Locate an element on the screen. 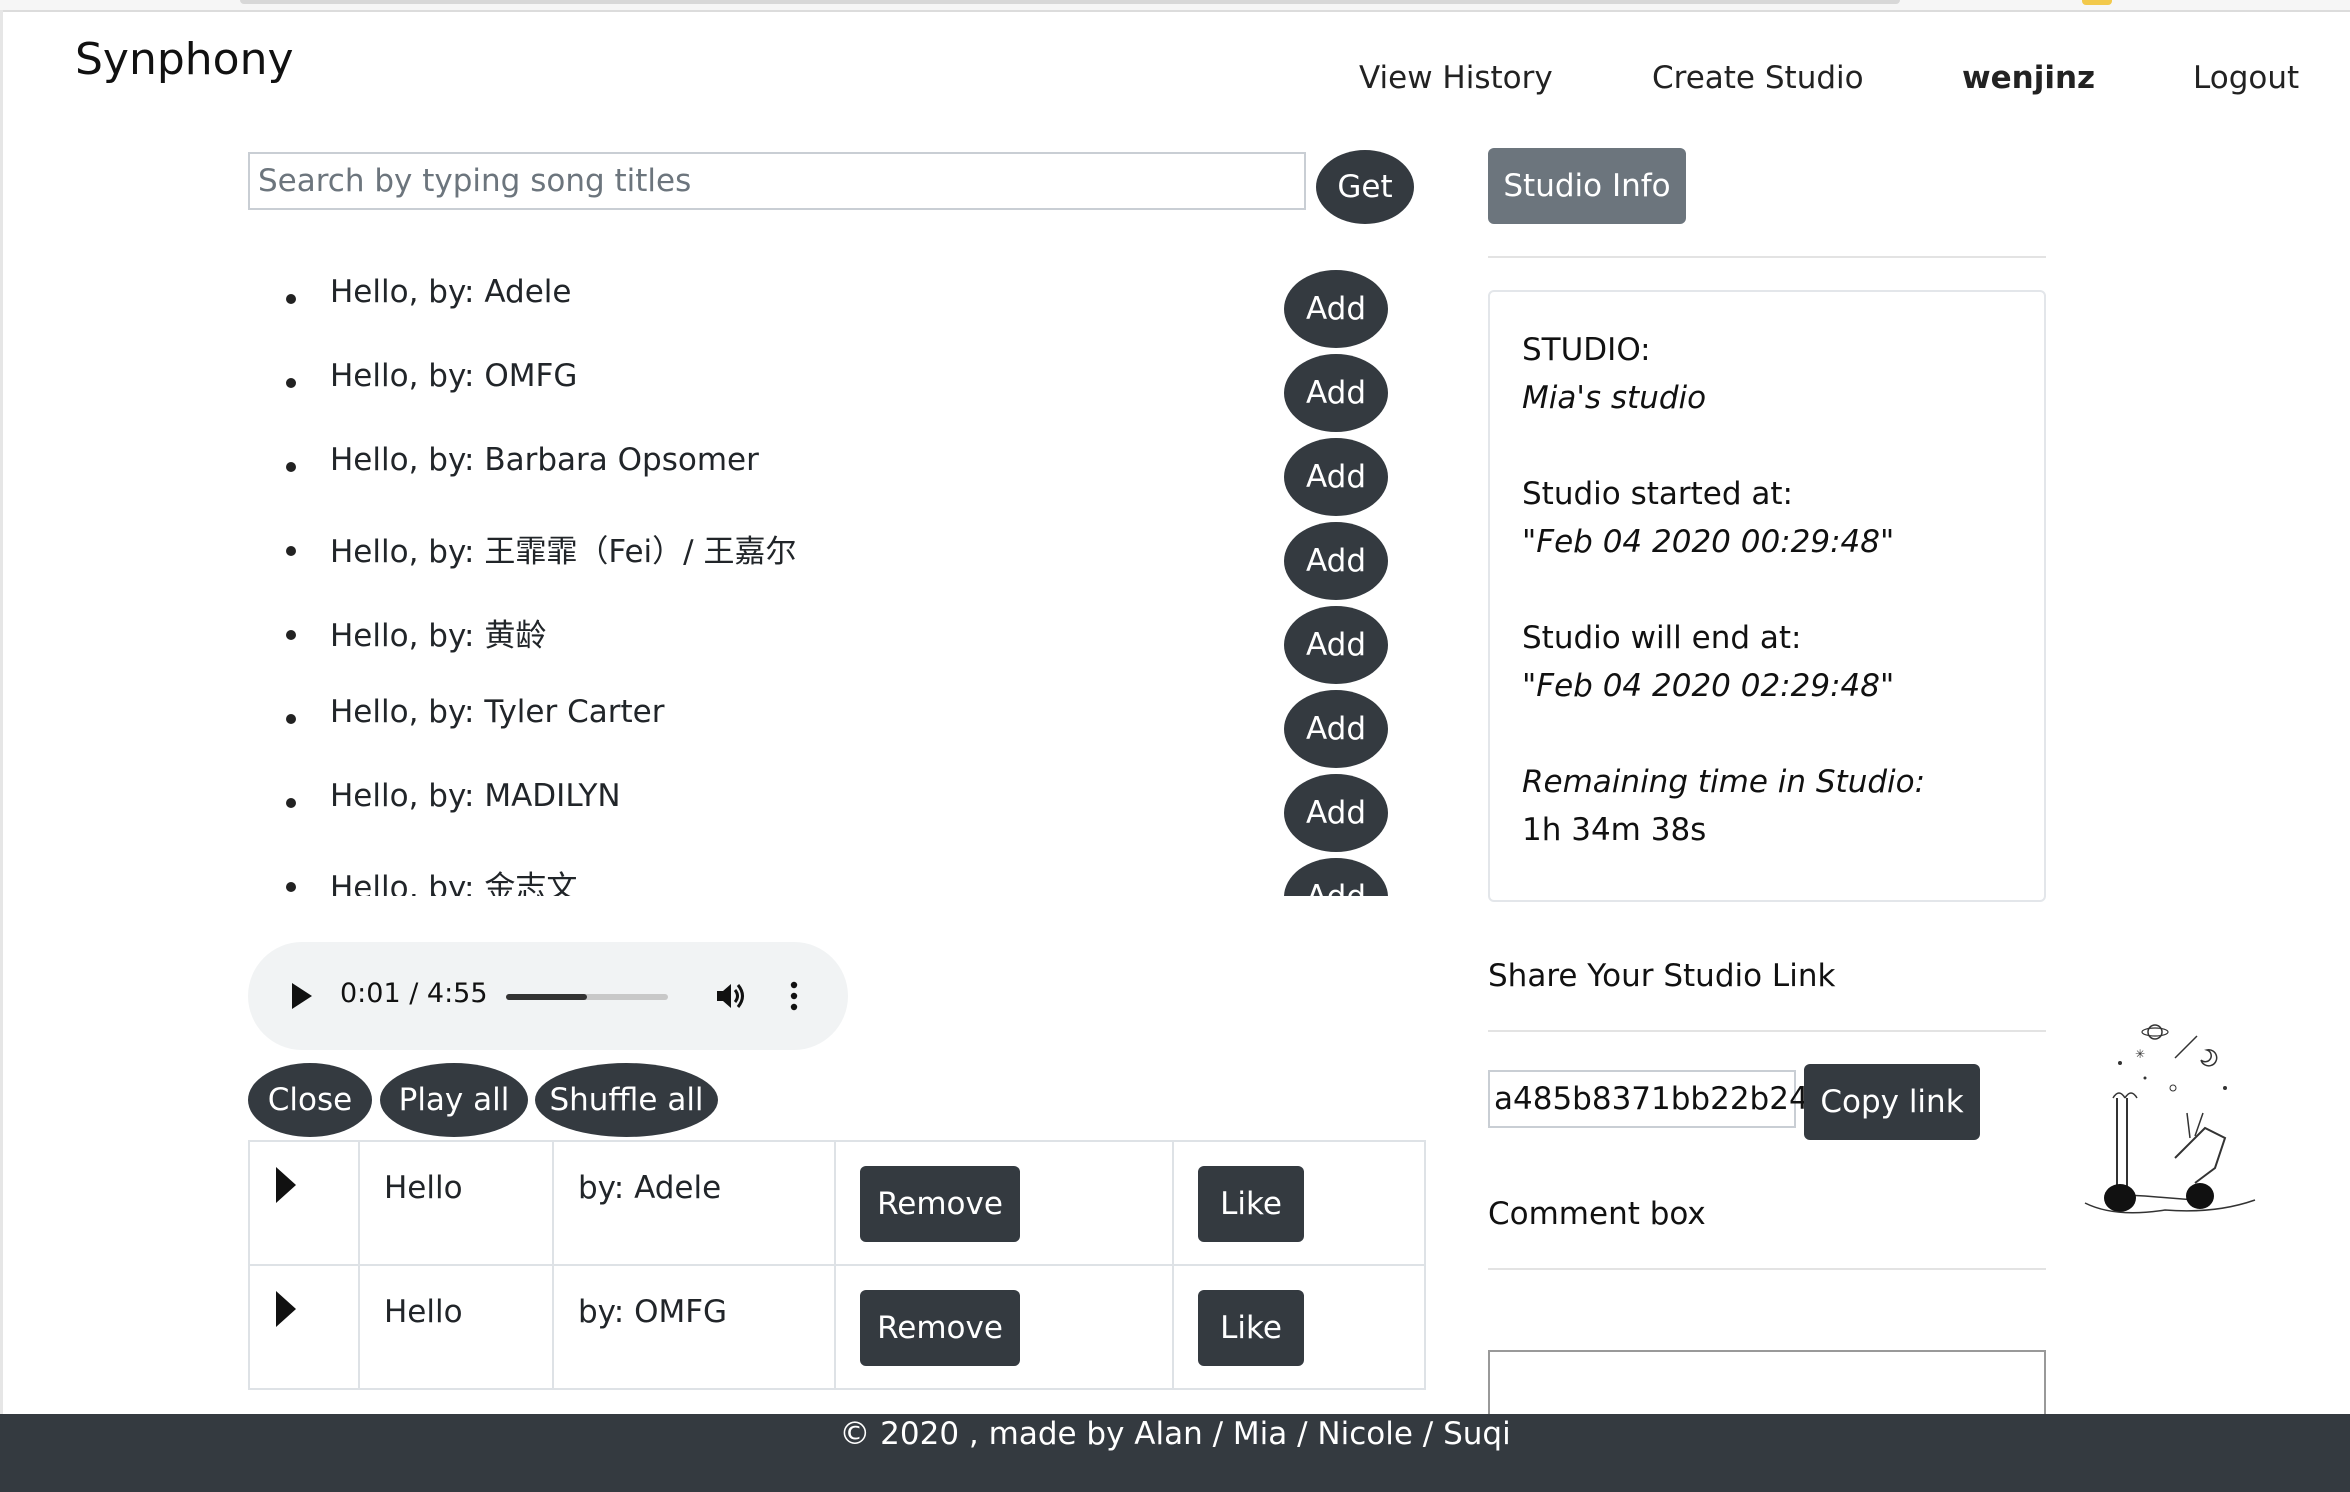 The image size is (2350, 1492). result-title: Hello, by: Adele is located at coordinates (451, 292).